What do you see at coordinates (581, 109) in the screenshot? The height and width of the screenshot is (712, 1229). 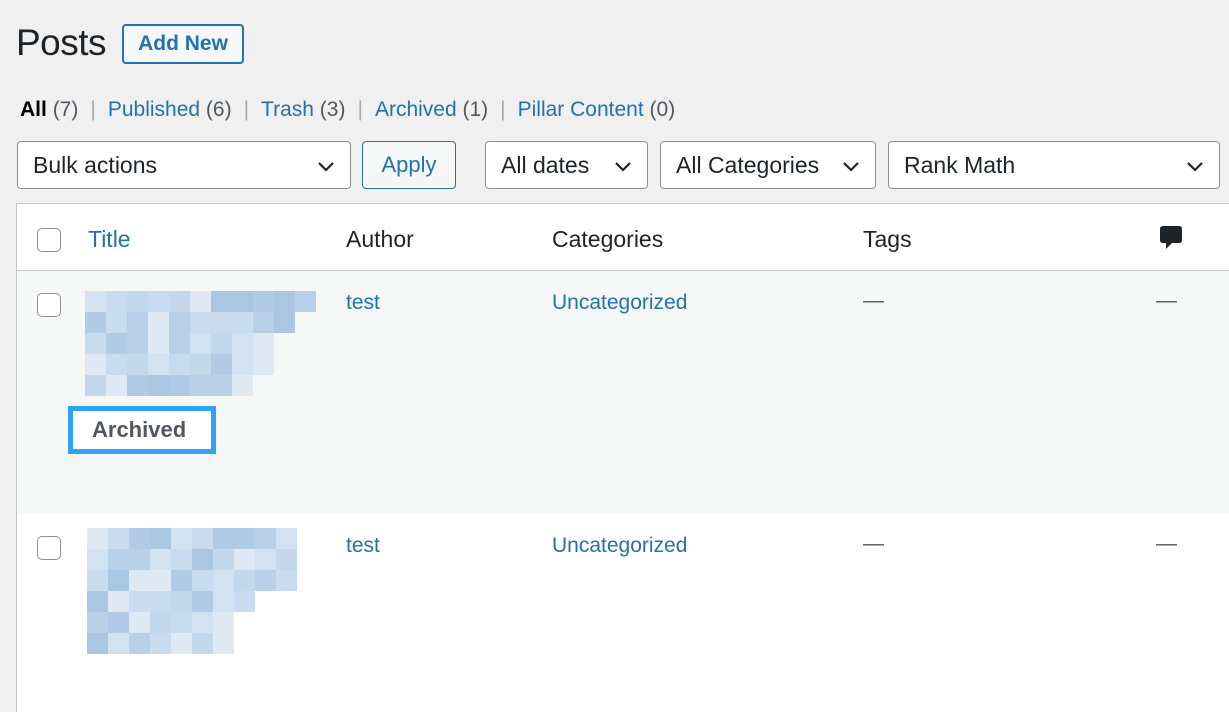 I see `view-pillar-content-link: Pillar Content` at bounding box center [581, 109].